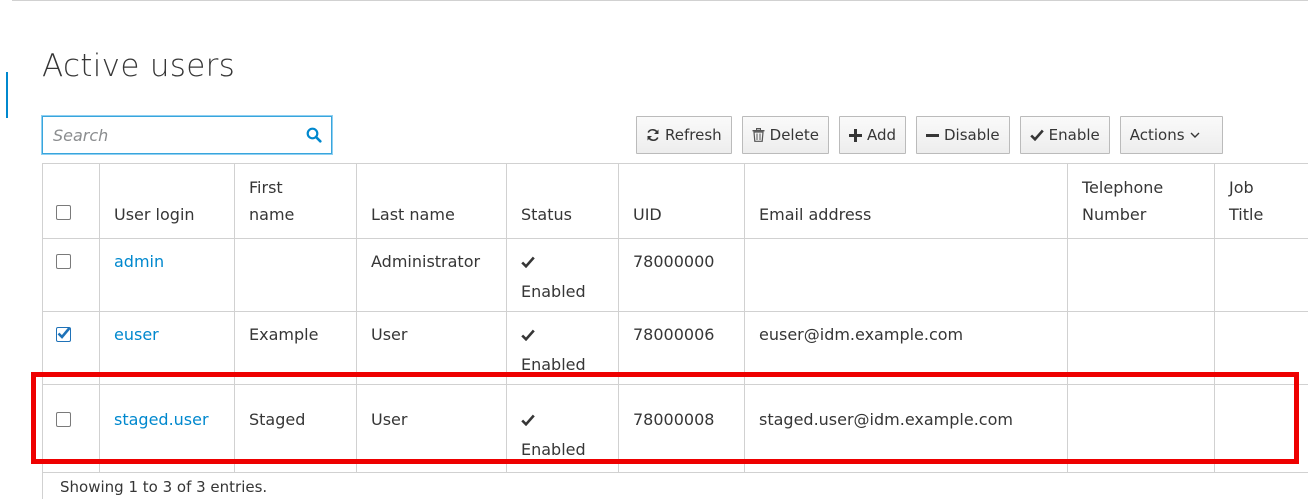 The width and height of the screenshot is (1308, 499). What do you see at coordinates (431, 275) in the screenshot?
I see `last-name-cell: Administrator` at bounding box center [431, 275].